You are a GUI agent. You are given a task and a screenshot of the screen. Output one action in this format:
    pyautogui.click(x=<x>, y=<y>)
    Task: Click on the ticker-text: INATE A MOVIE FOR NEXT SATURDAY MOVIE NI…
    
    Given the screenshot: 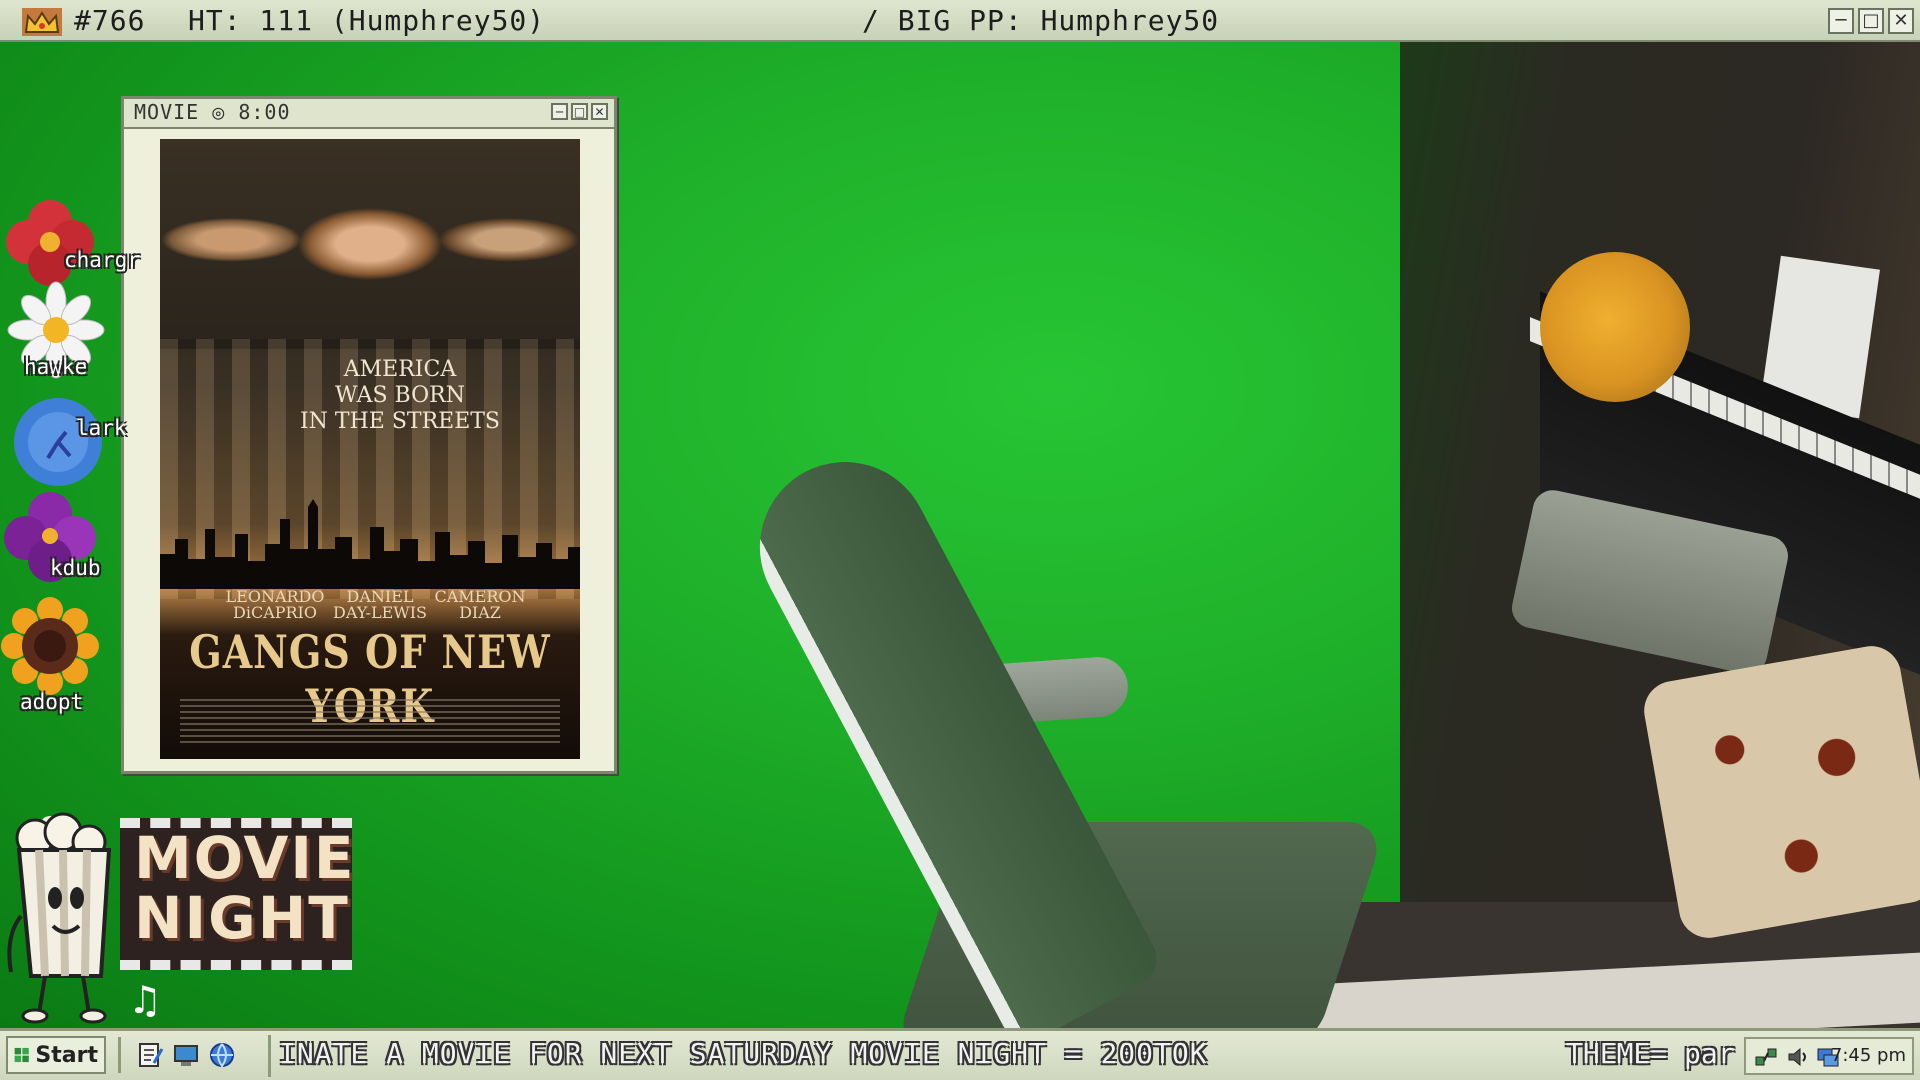 What is the action you would take?
    pyautogui.click(x=743, y=1053)
    